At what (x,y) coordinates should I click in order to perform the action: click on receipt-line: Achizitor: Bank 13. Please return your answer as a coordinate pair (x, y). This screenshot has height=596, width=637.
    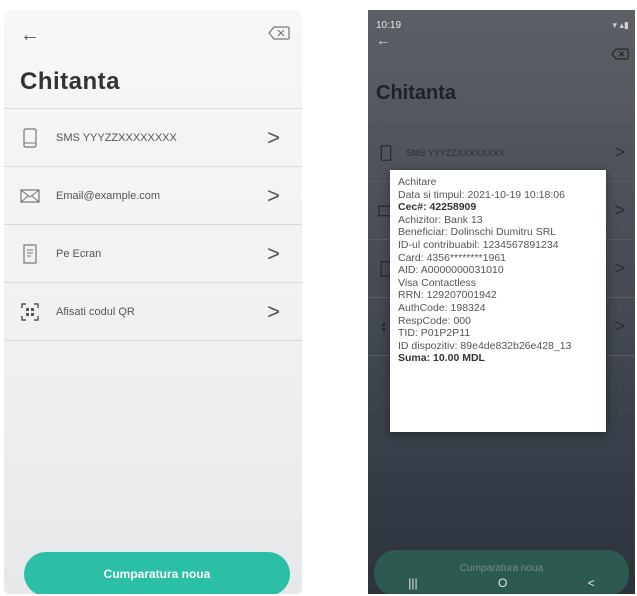
    Looking at the image, I should click on (440, 219).